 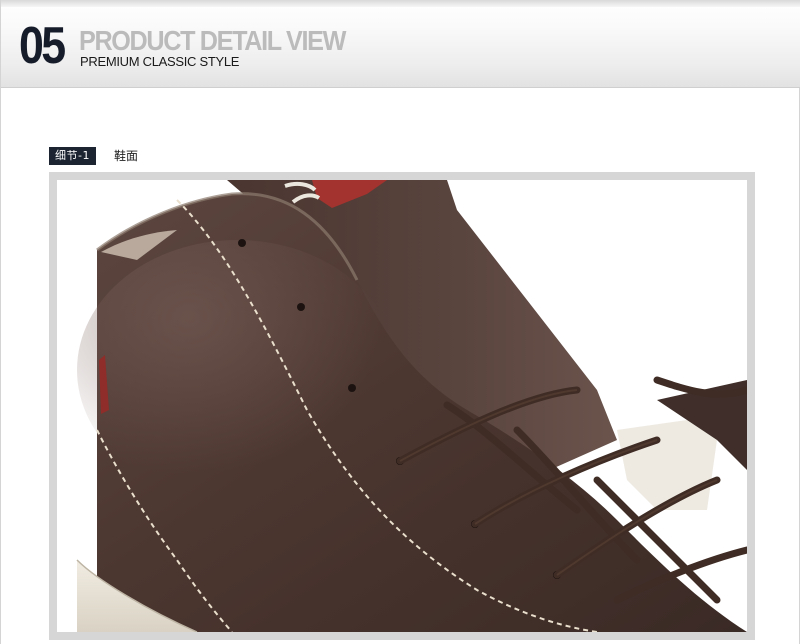 I want to click on section-subtitle: PREMIUM CLASSIC STYLE, so click(x=160, y=61).